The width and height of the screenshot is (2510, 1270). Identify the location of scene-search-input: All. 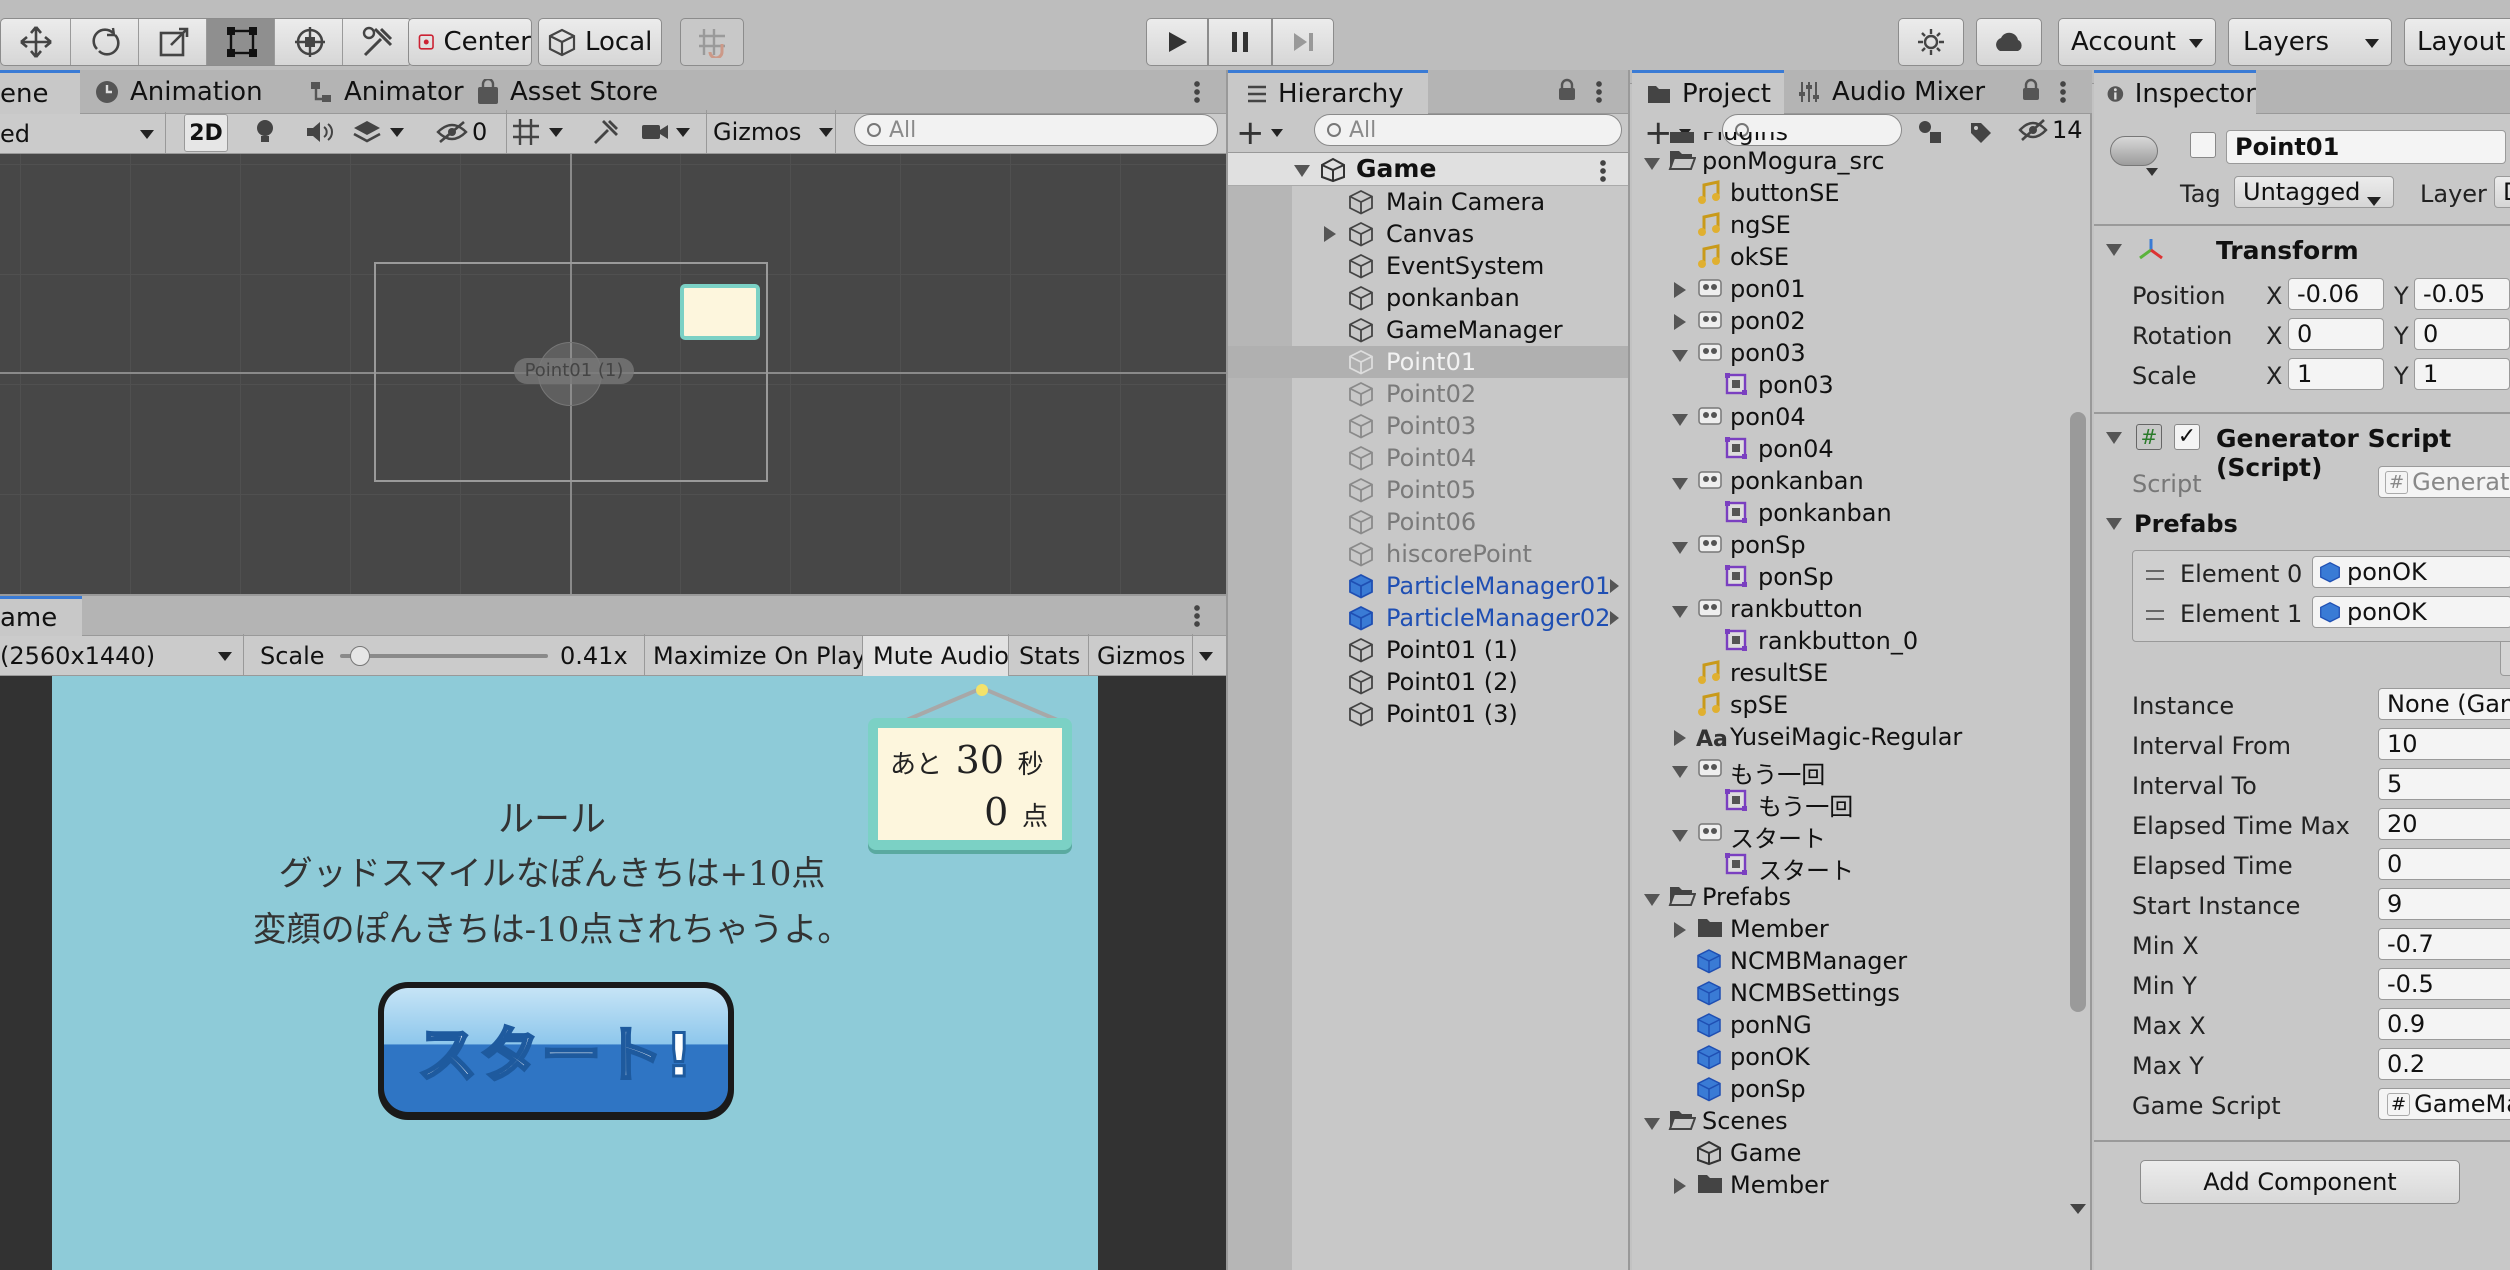
(1036, 130).